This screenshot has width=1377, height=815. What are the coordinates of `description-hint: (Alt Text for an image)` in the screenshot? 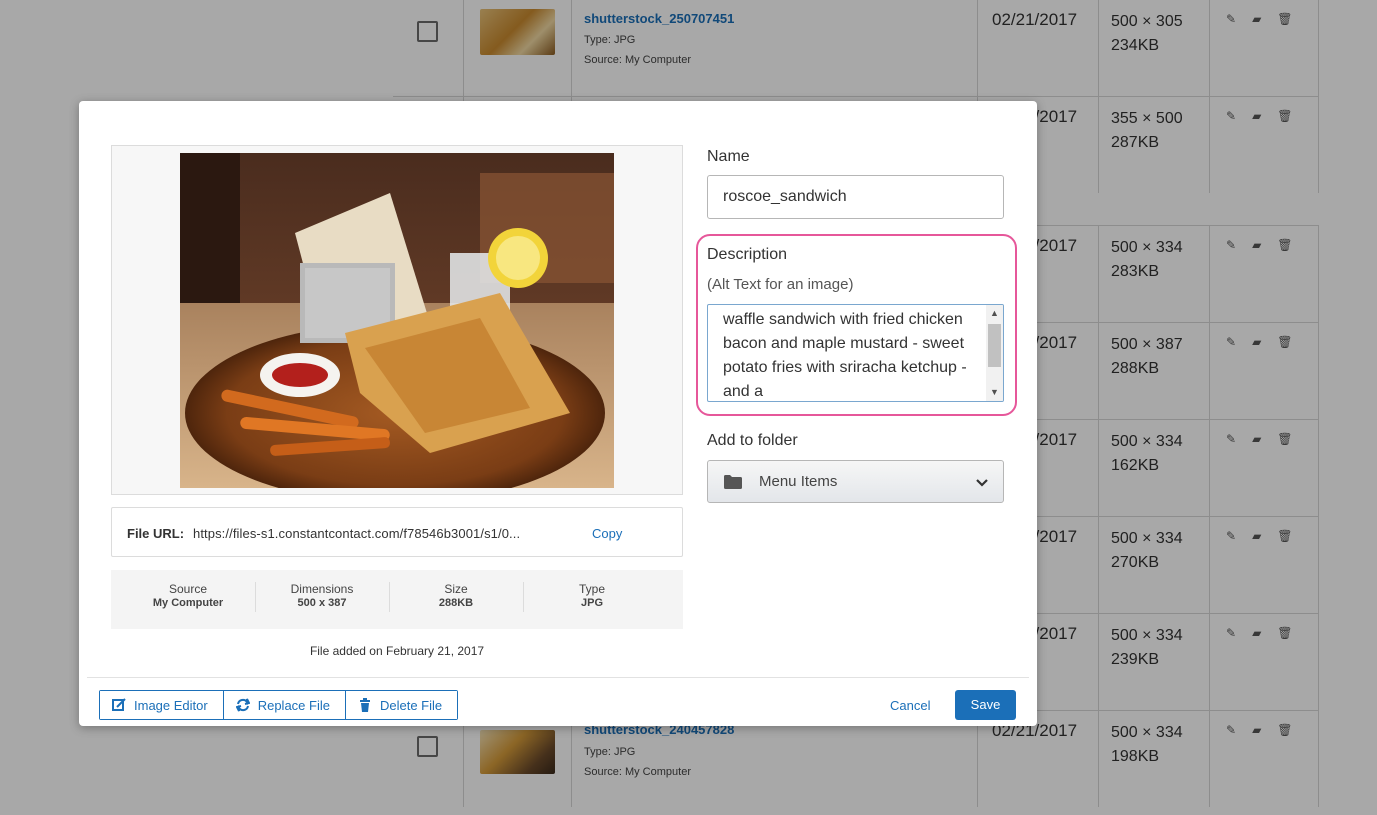 It's located at (780, 284).